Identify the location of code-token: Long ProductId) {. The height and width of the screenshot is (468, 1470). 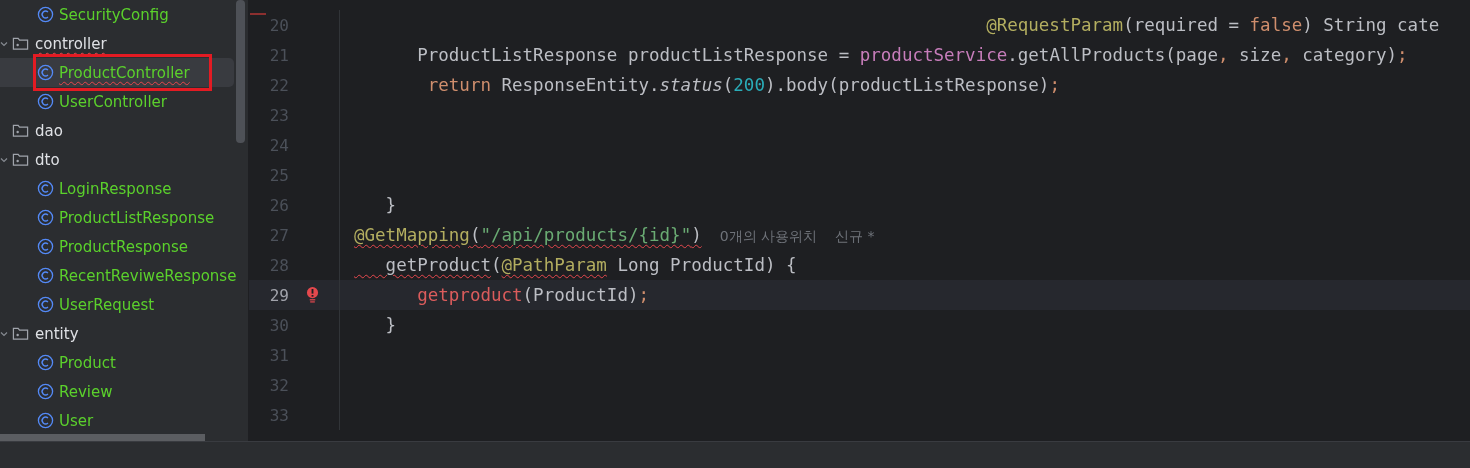
(706, 265).